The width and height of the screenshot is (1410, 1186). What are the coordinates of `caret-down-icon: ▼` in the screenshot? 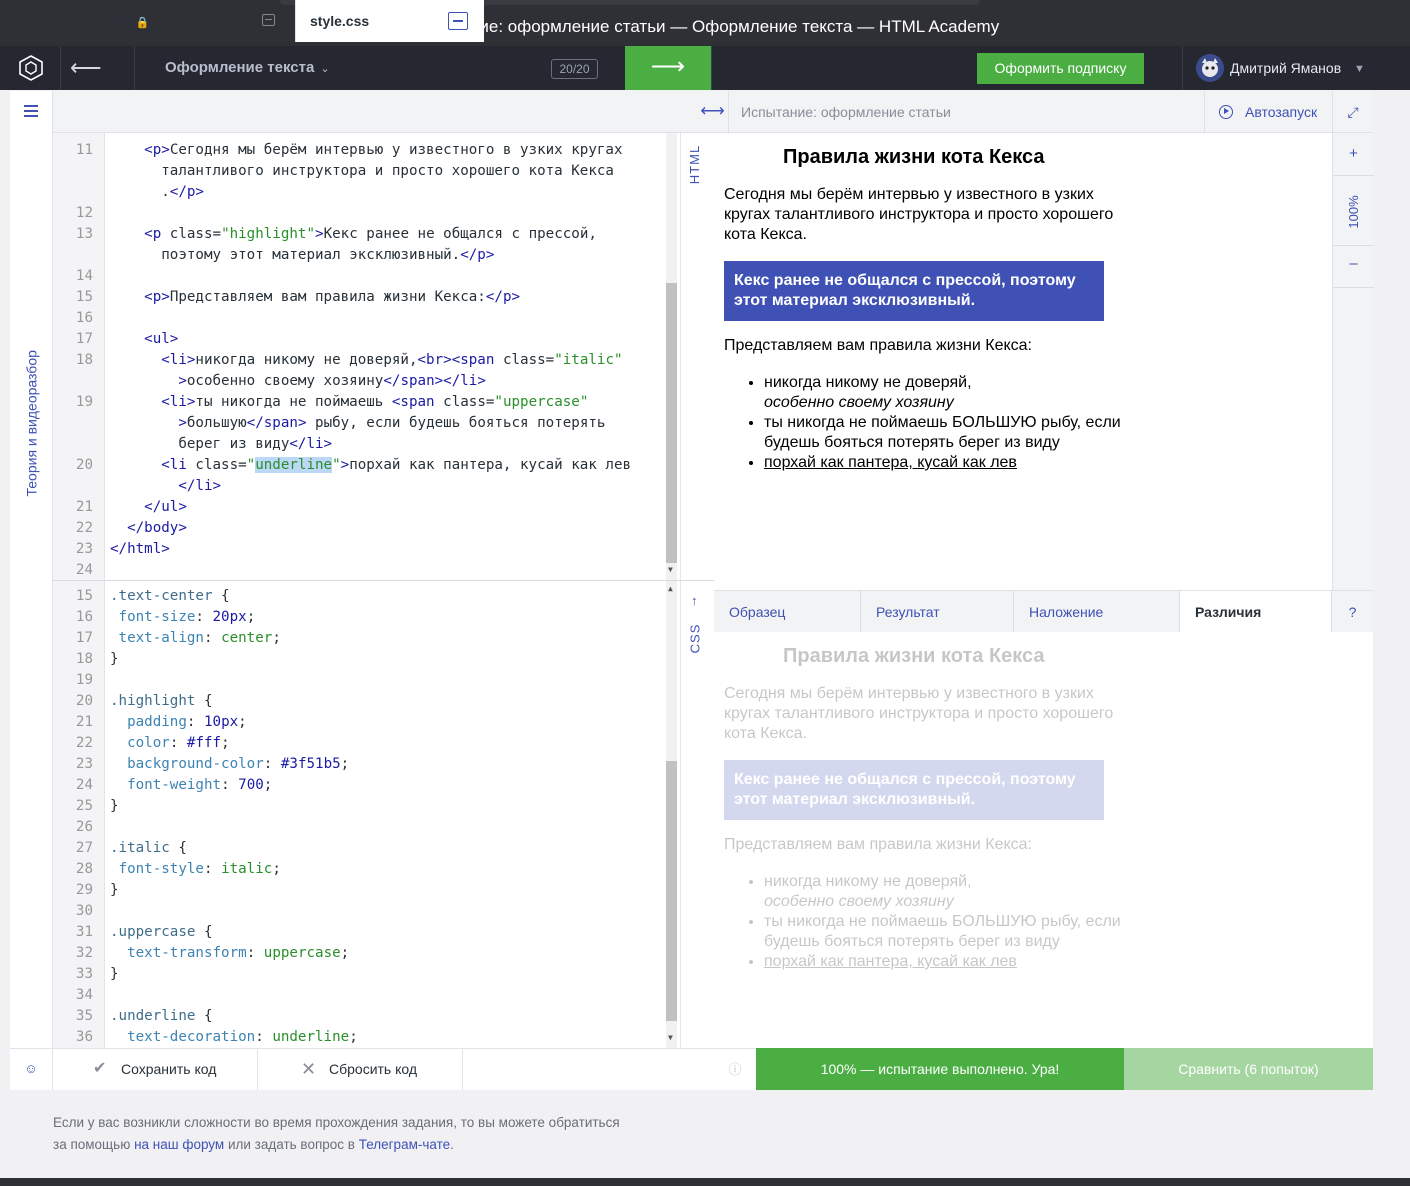 It's located at (1359, 68).